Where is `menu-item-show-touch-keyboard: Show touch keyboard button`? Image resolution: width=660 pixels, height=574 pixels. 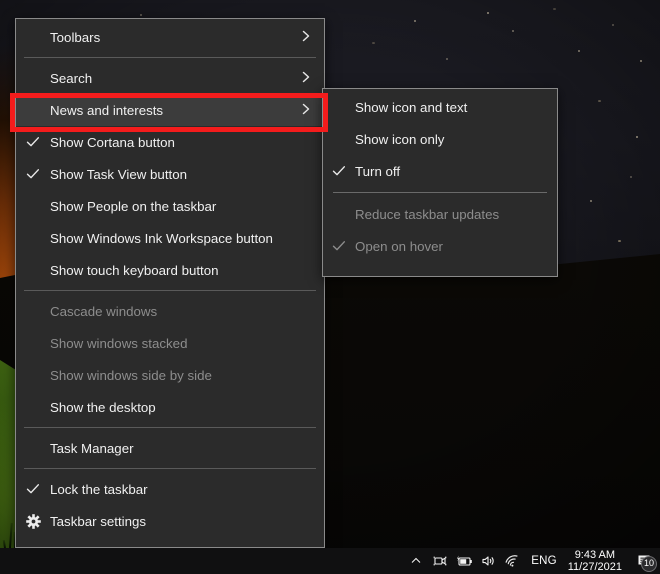 menu-item-show-touch-keyboard: Show touch keyboard button is located at coordinates (170, 270).